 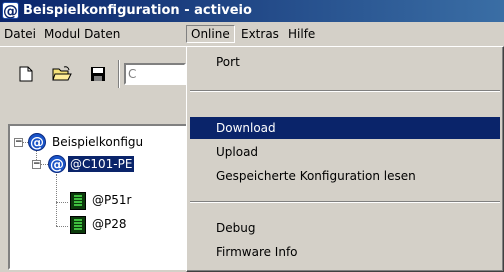 What do you see at coordinates (119, 74) in the screenshot?
I see `toolbar-divider` at bounding box center [119, 74].